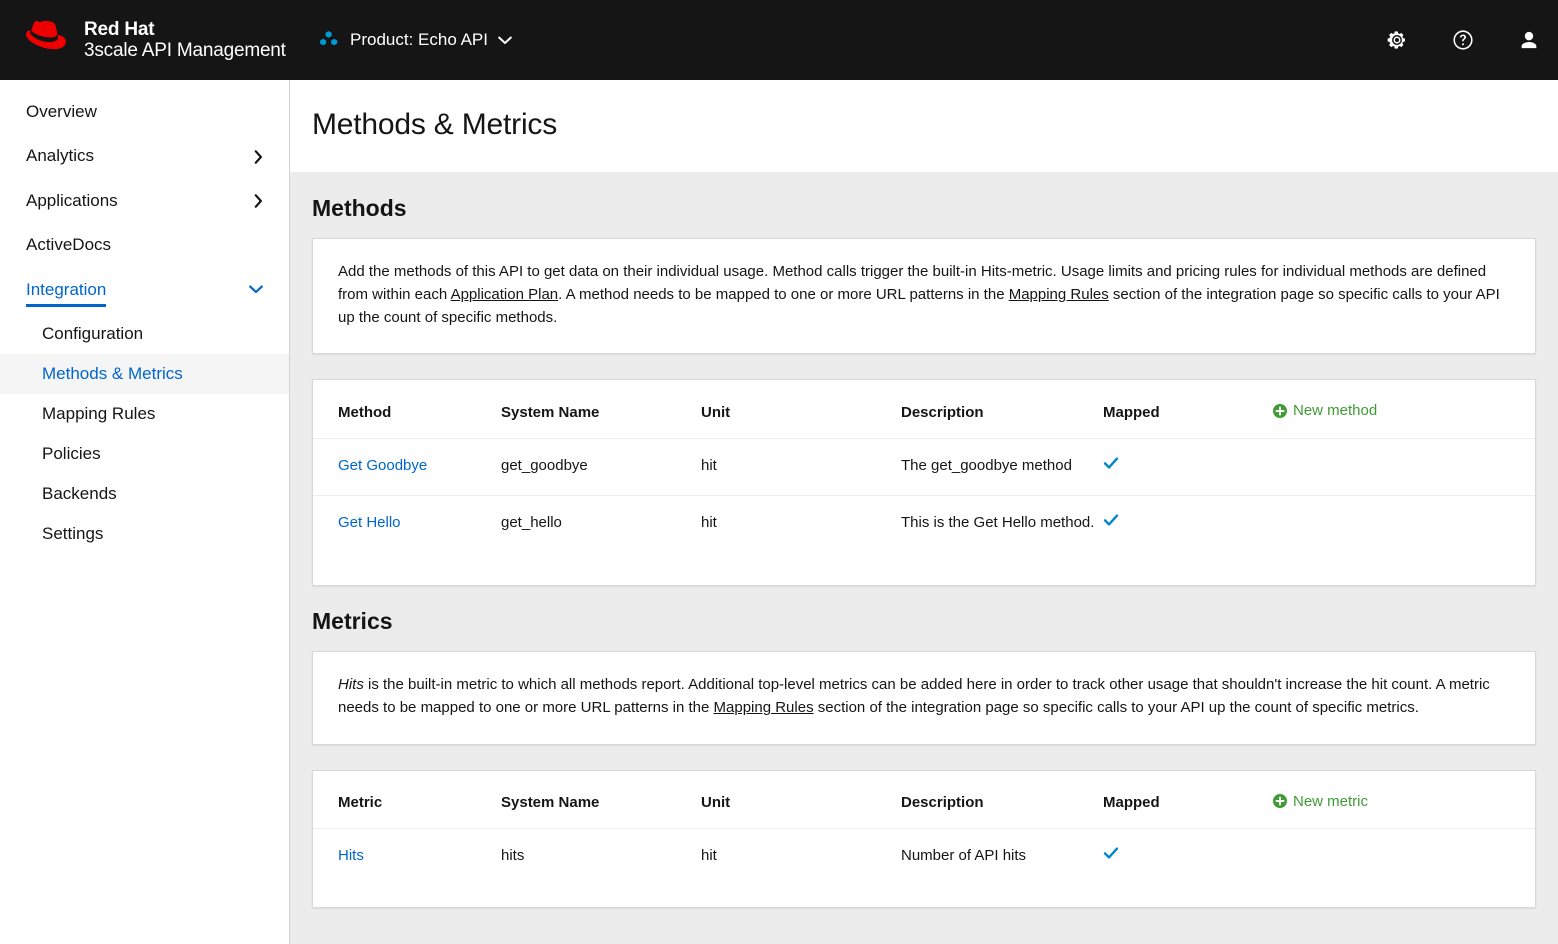 Image resolution: width=1558 pixels, height=944 pixels. I want to click on method-link: Get Hello, so click(369, 522).